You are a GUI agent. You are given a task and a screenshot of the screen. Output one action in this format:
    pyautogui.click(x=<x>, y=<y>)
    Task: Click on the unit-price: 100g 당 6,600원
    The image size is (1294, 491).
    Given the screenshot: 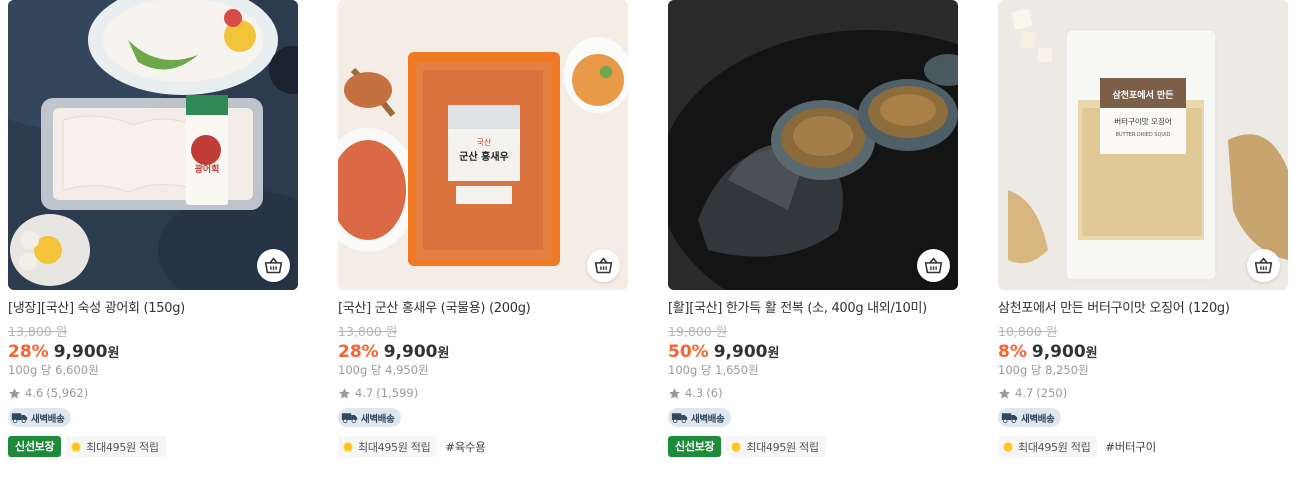 What is the action you would take?
    pyautogui.click(x=53, y=370)
    